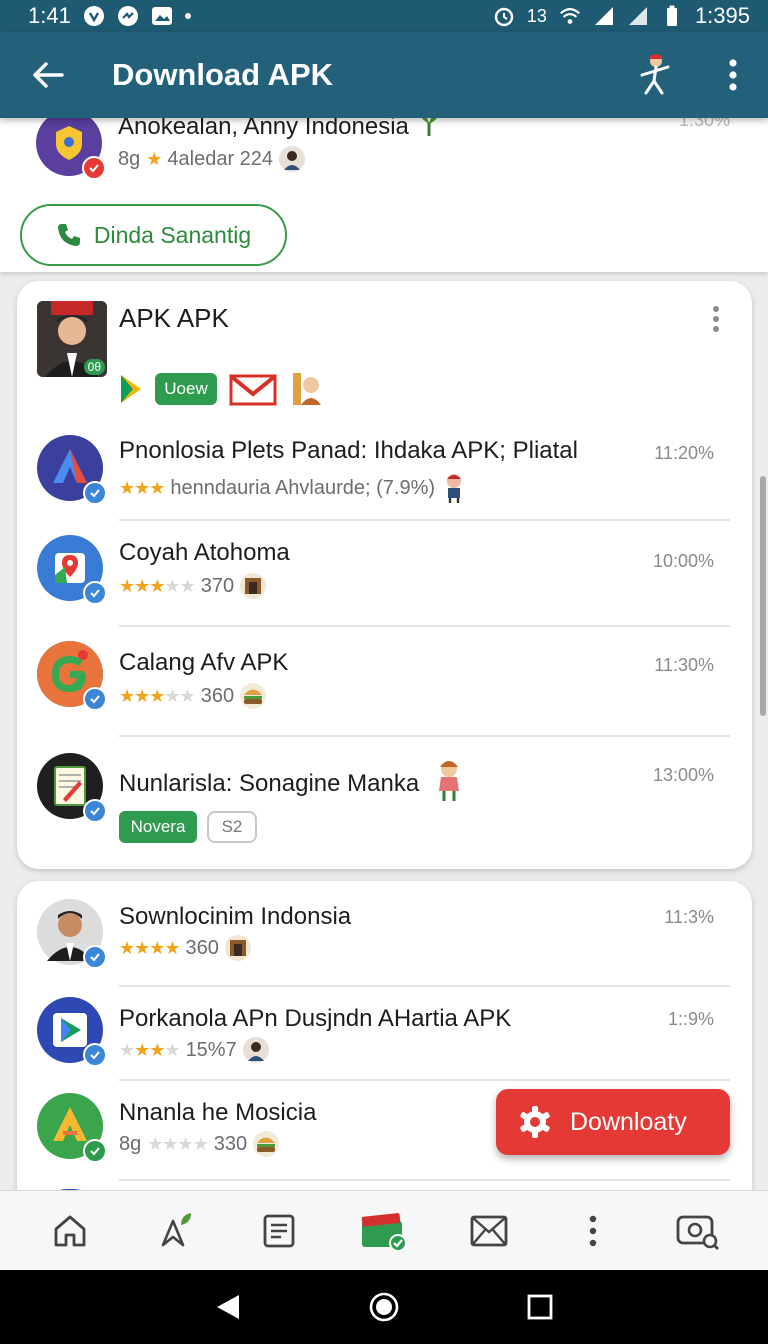  Describe the element at coordinates (162, 16) in the screenshot. I see `gallery-icon` at that location.